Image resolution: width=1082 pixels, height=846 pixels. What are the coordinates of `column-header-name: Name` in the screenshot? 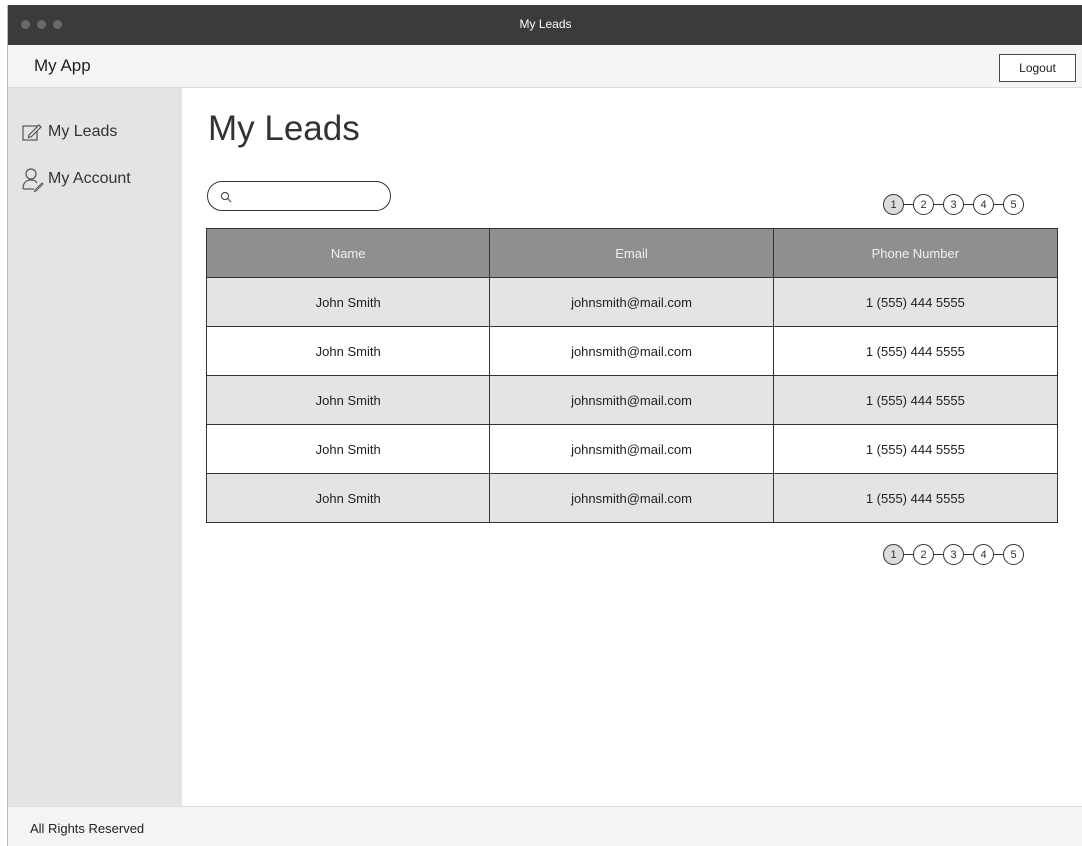 It's located at (348, 253).